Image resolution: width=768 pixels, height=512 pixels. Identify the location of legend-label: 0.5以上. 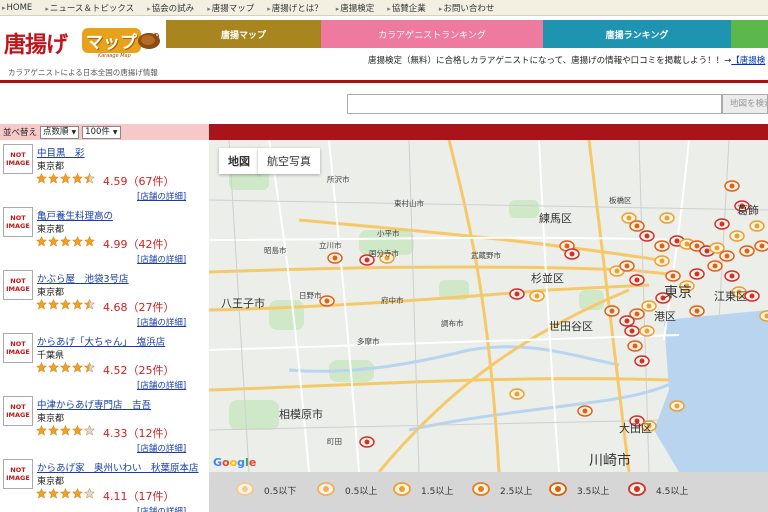
(361, 491).